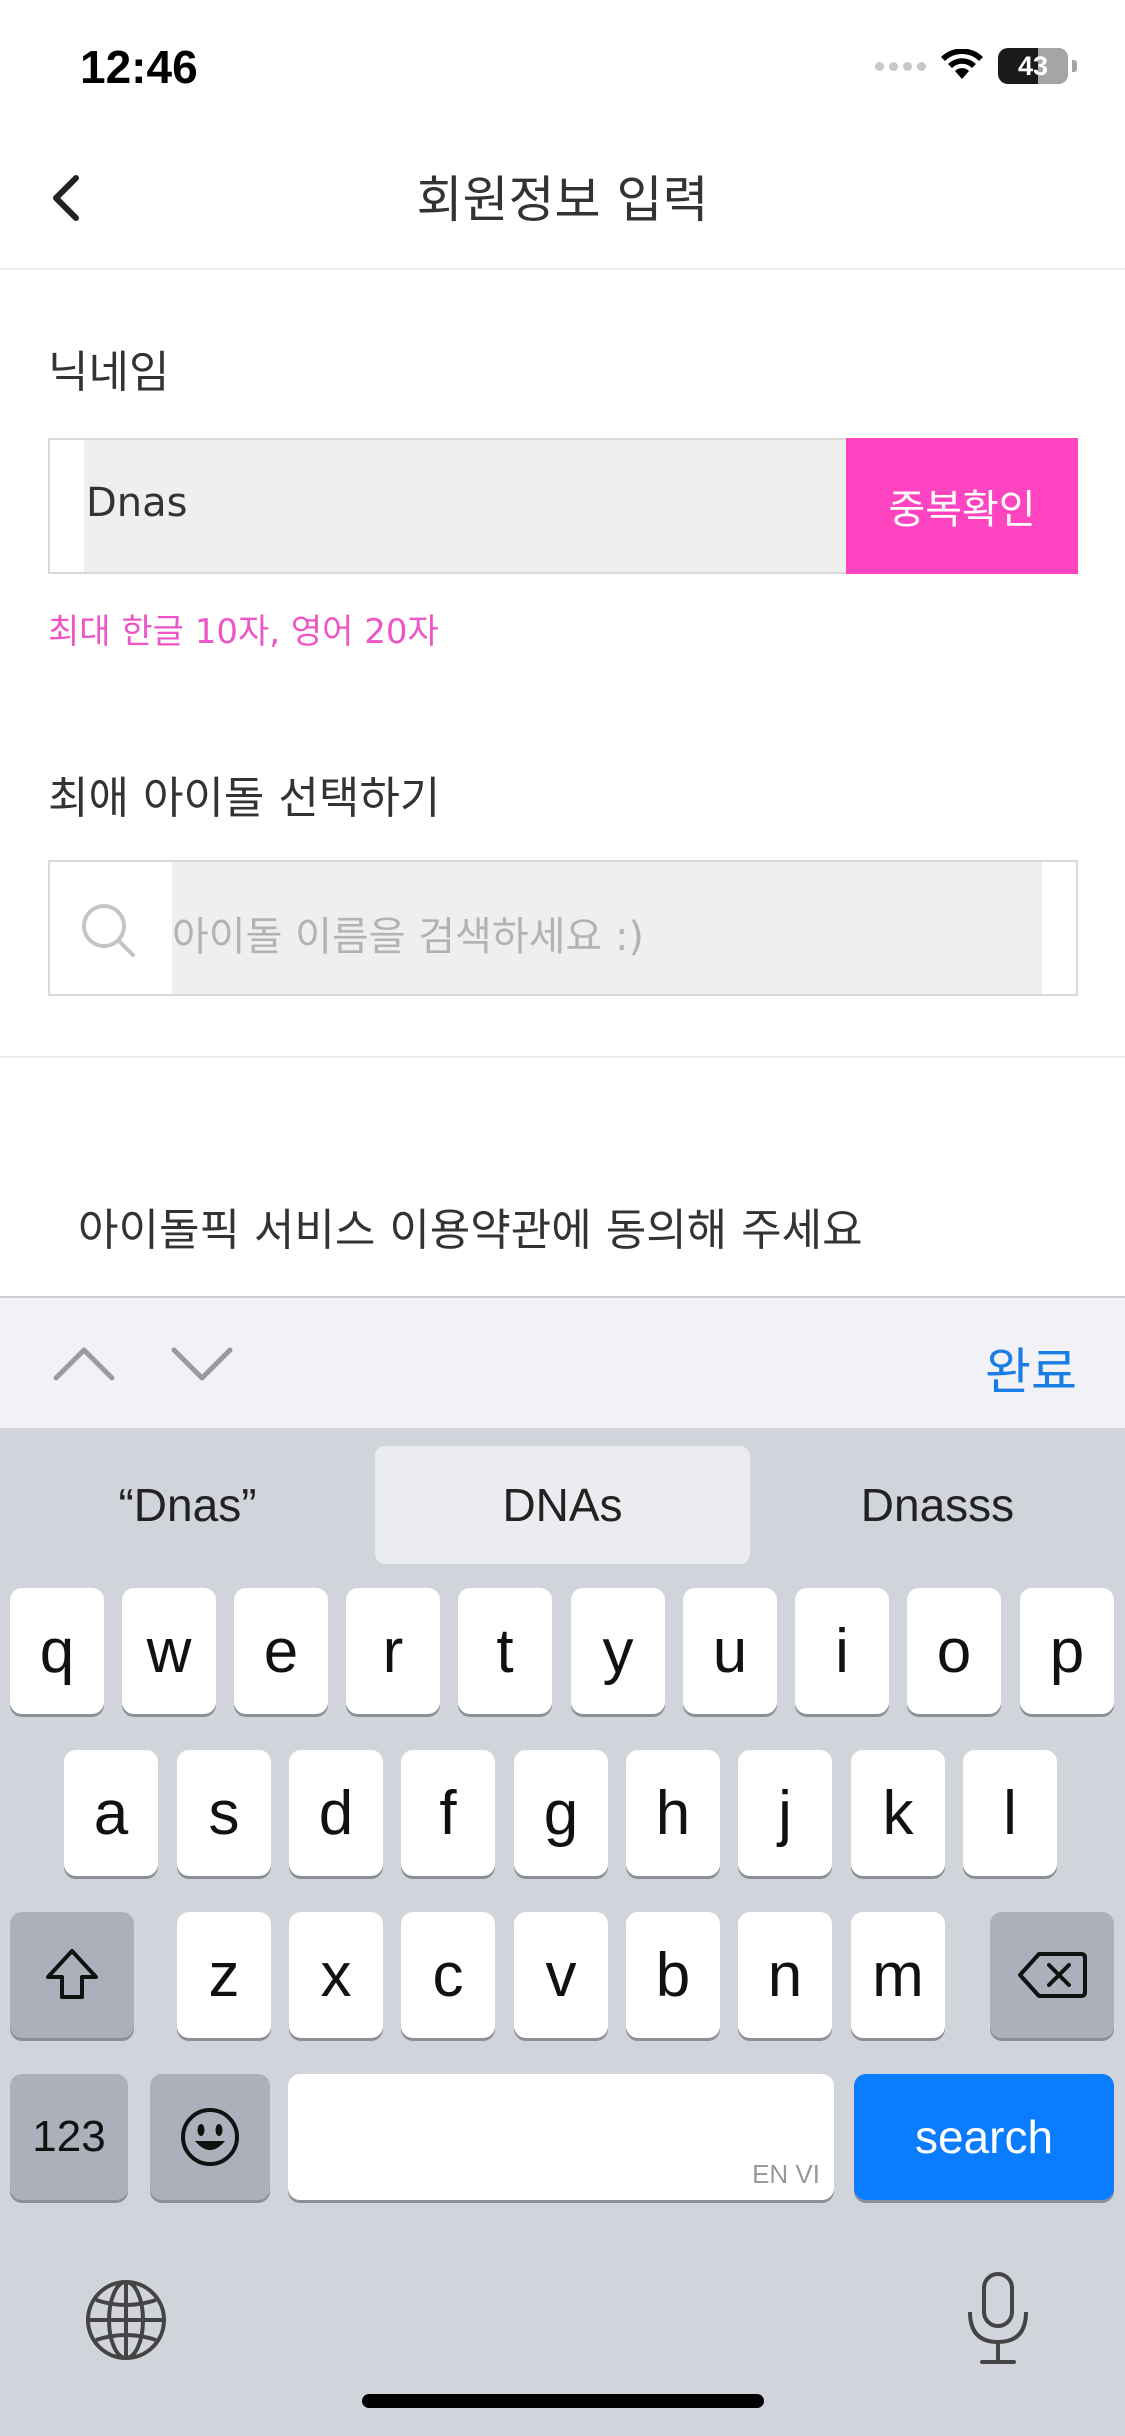 The image size is (1125, 2436). I want to click on key-i: i, so click(842, 1651).